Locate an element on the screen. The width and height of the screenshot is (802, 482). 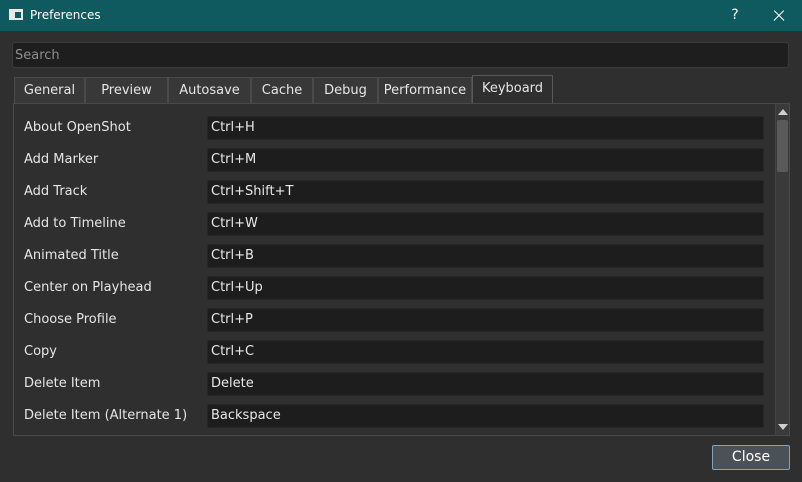
shortcut-row: Center on Playhead Ctrl+Up is located at coordinates (394, 288).